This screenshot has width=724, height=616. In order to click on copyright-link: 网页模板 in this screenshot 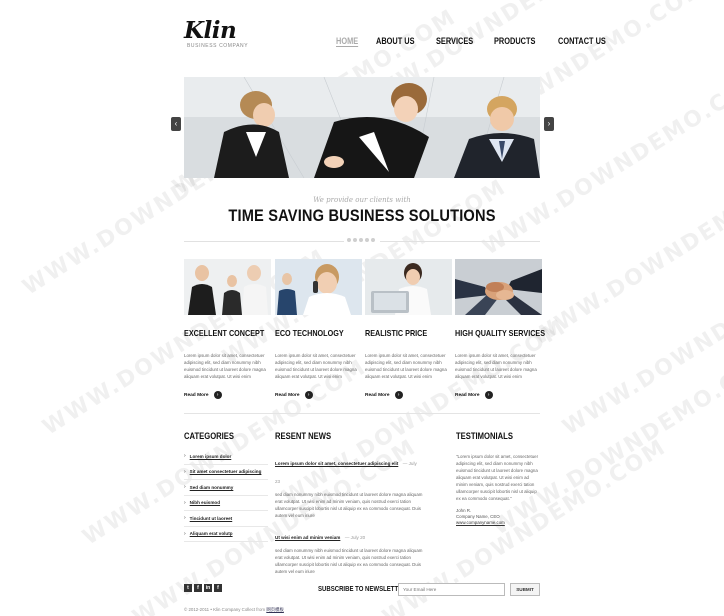, I will do `click(275, 609)`.